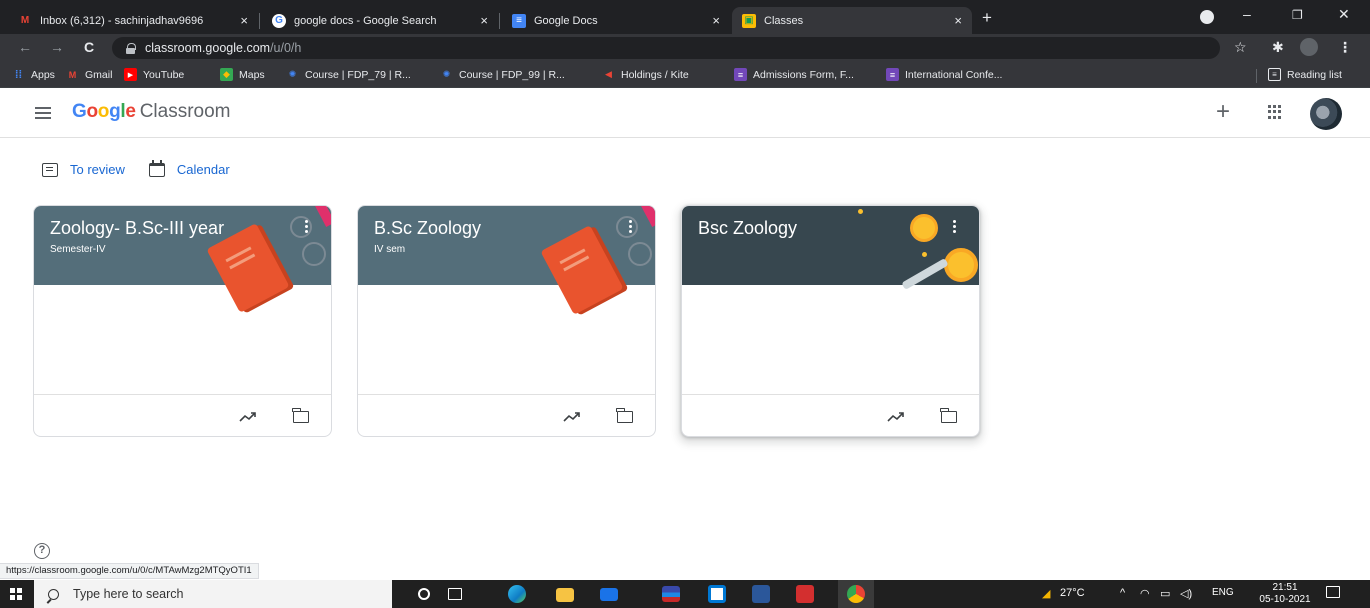  Describe the element at coordinates (1275, 112) in the screenshot. I see `google-apps-icon` at that location.